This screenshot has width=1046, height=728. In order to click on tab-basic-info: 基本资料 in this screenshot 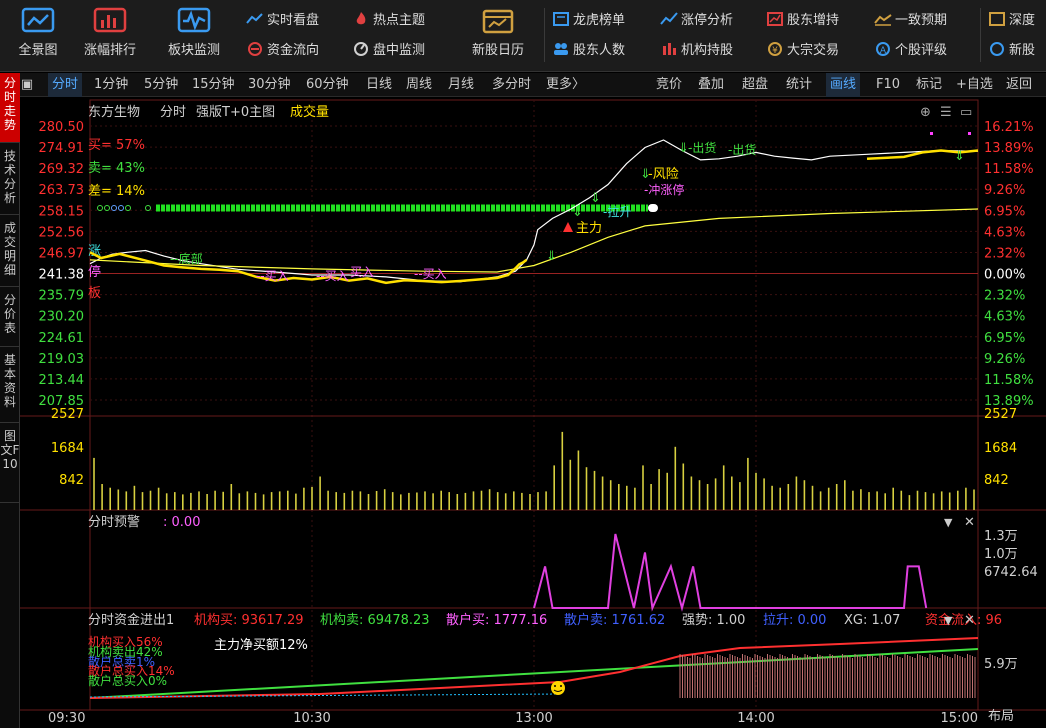, I will do `click(10, 385)`.